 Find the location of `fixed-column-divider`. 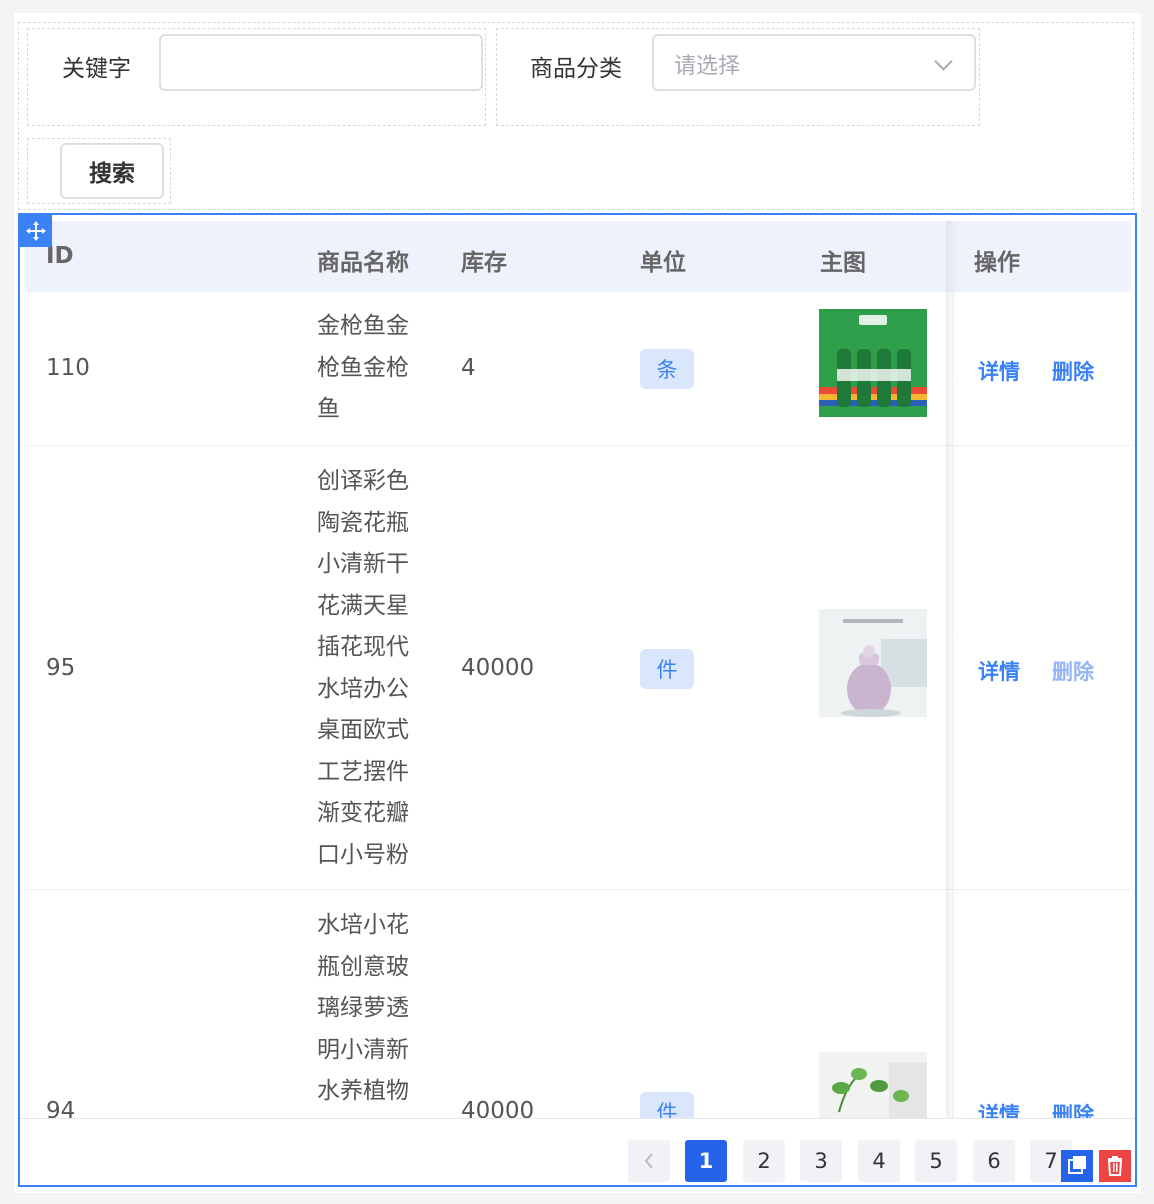

fixed-column-divider is located at coordinates (952, 669).